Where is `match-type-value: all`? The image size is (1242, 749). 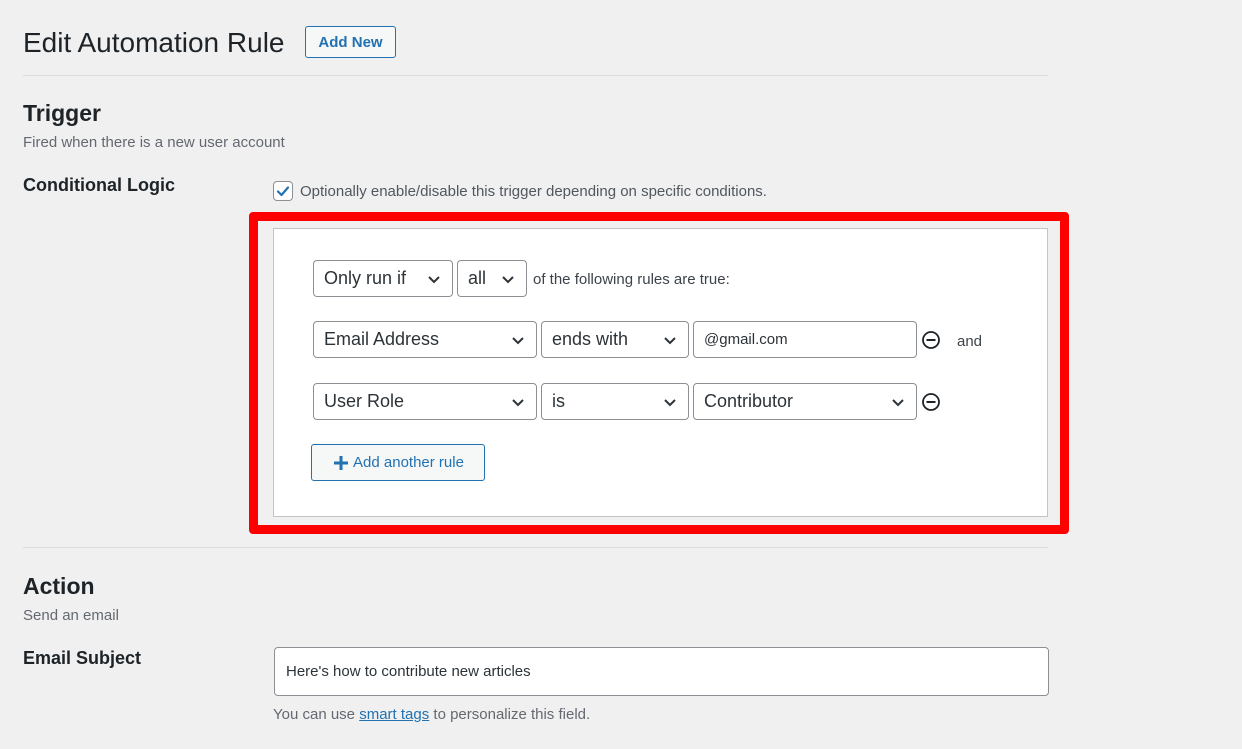 match-type-value: all is located at coordinates (477, 278).